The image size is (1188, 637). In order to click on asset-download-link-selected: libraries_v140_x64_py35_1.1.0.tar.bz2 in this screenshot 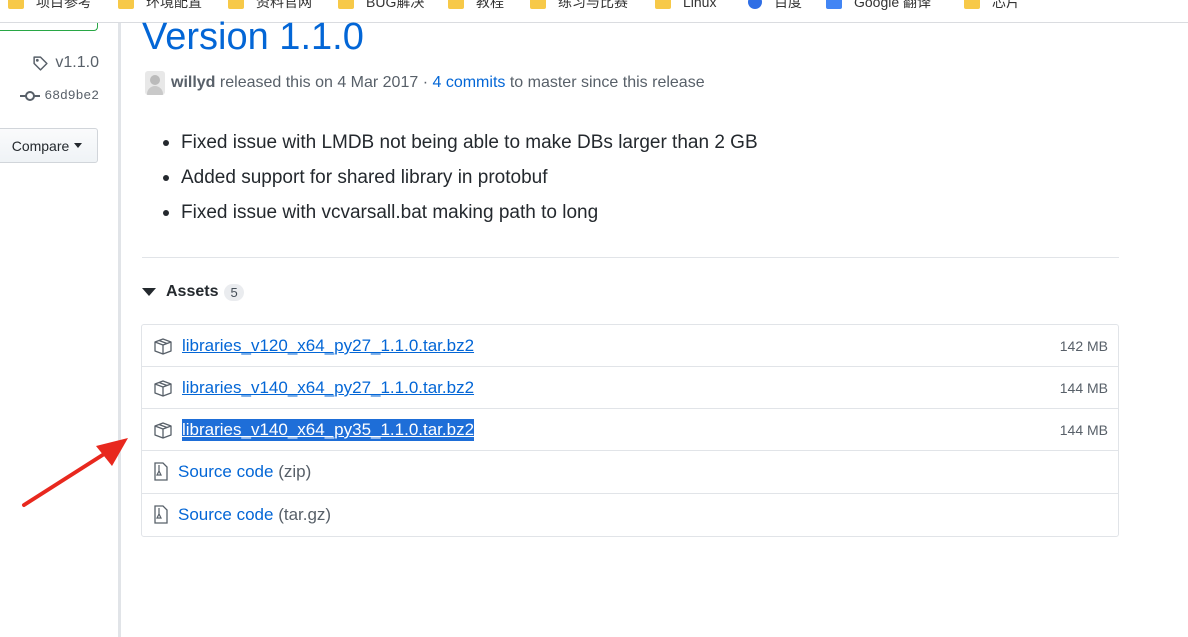, I will do `click(328, 430)`.